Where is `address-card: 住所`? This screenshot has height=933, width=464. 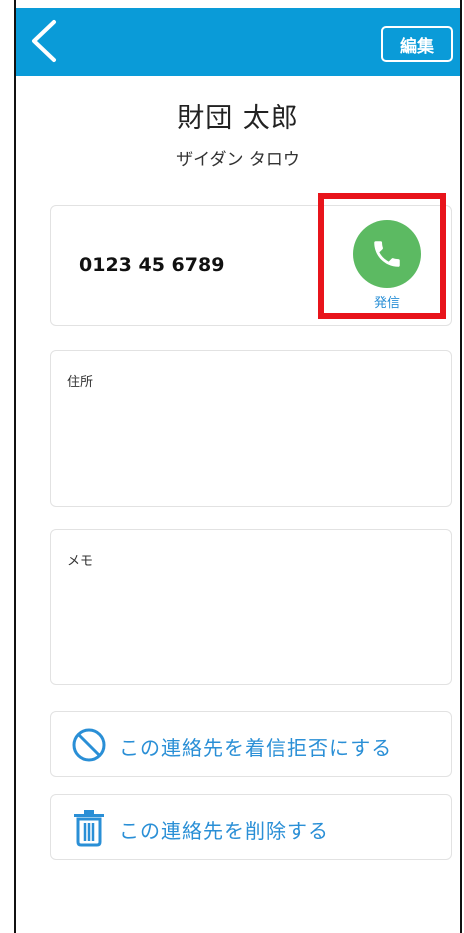 address-card: 住所 is located at coordinates (251, 428).